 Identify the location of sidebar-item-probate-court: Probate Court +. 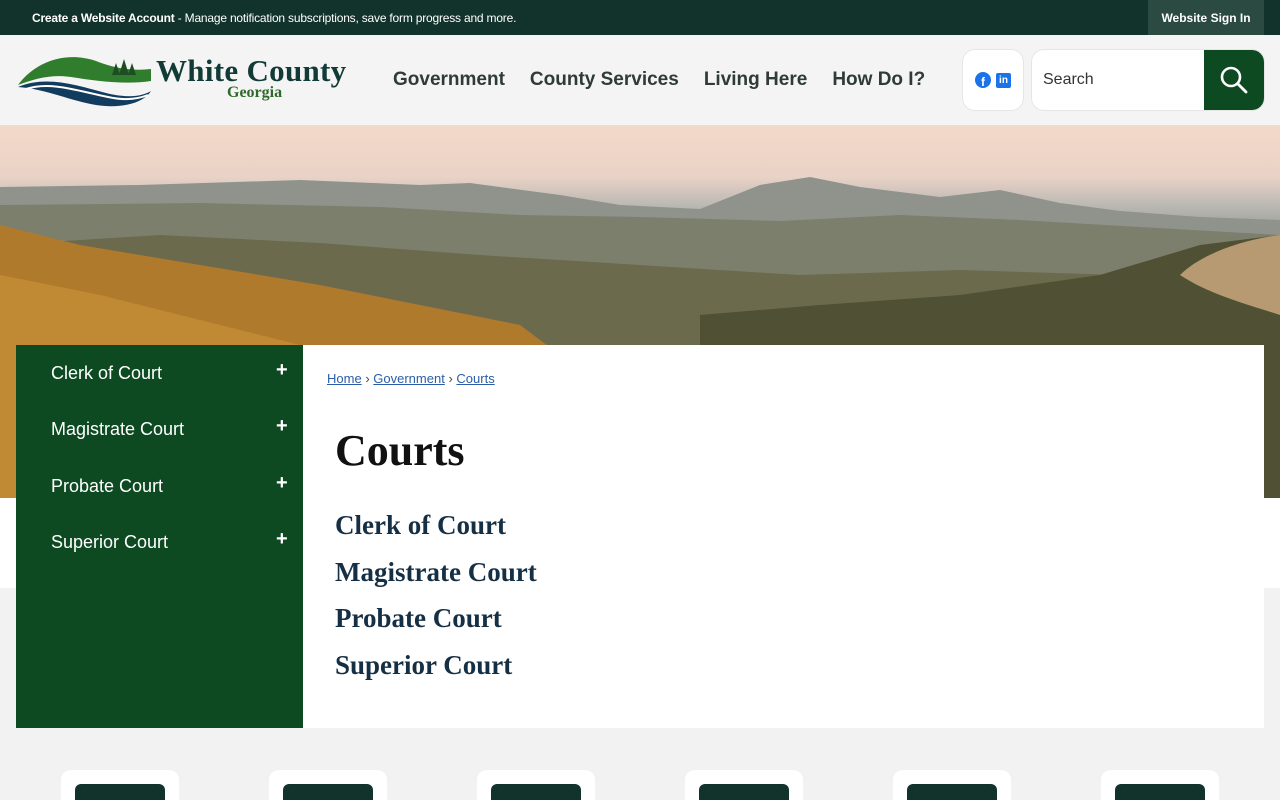
(159, 486).